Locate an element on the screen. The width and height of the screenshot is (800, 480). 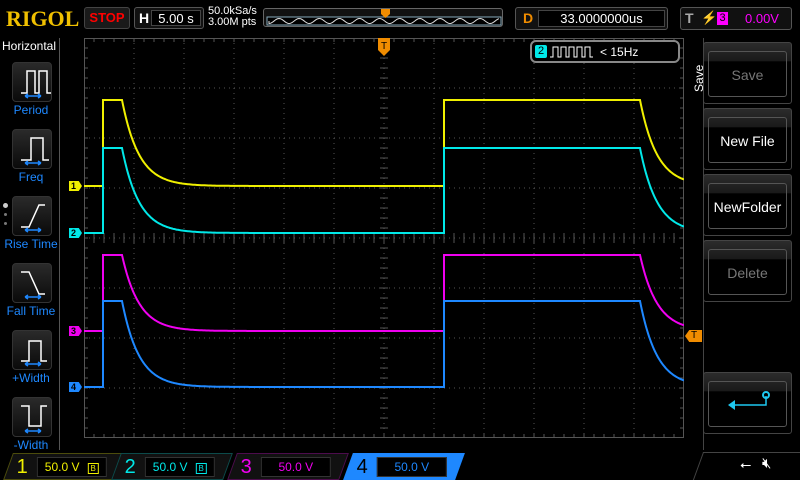
back-button is located at coordinates (747, 403).